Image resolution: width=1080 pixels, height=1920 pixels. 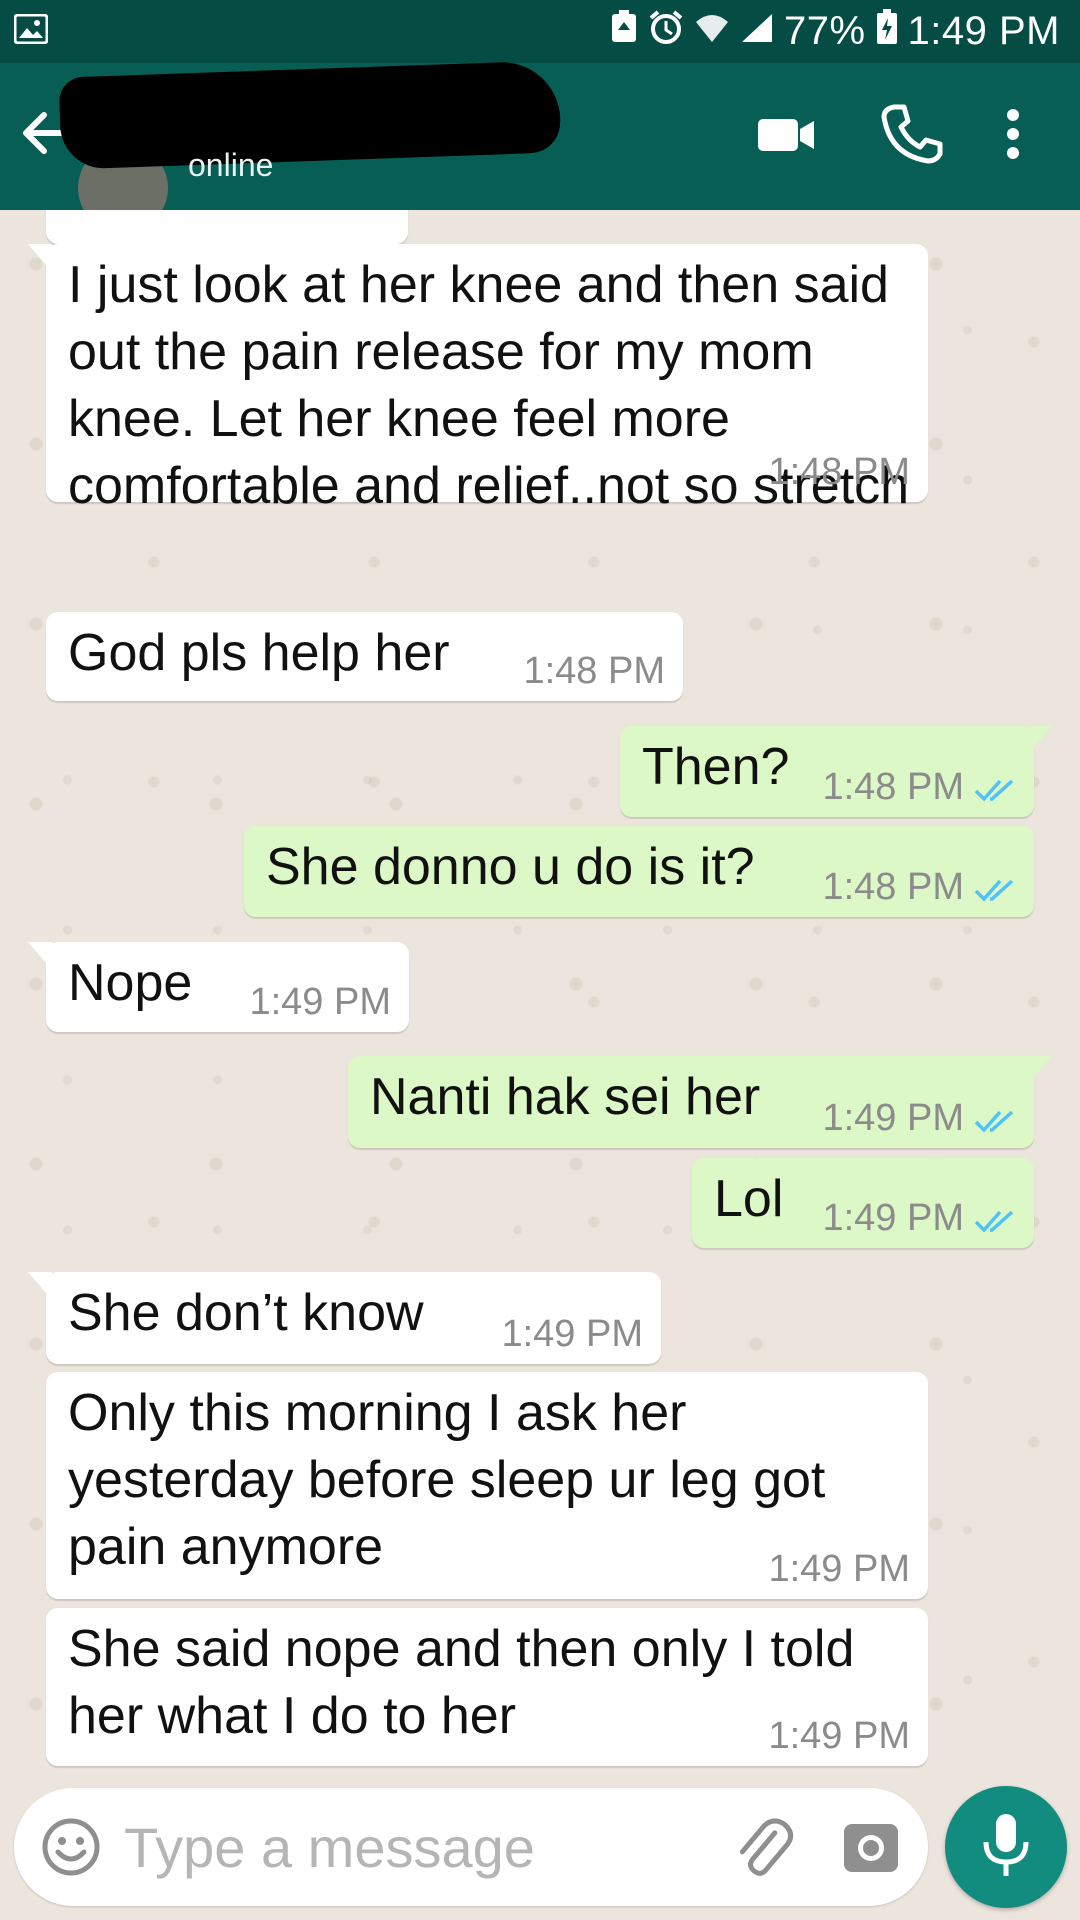 What do you see at coordinates (787, 134) in the screenshot?
I see `video-call-icon` at bounding box center [787, 134].